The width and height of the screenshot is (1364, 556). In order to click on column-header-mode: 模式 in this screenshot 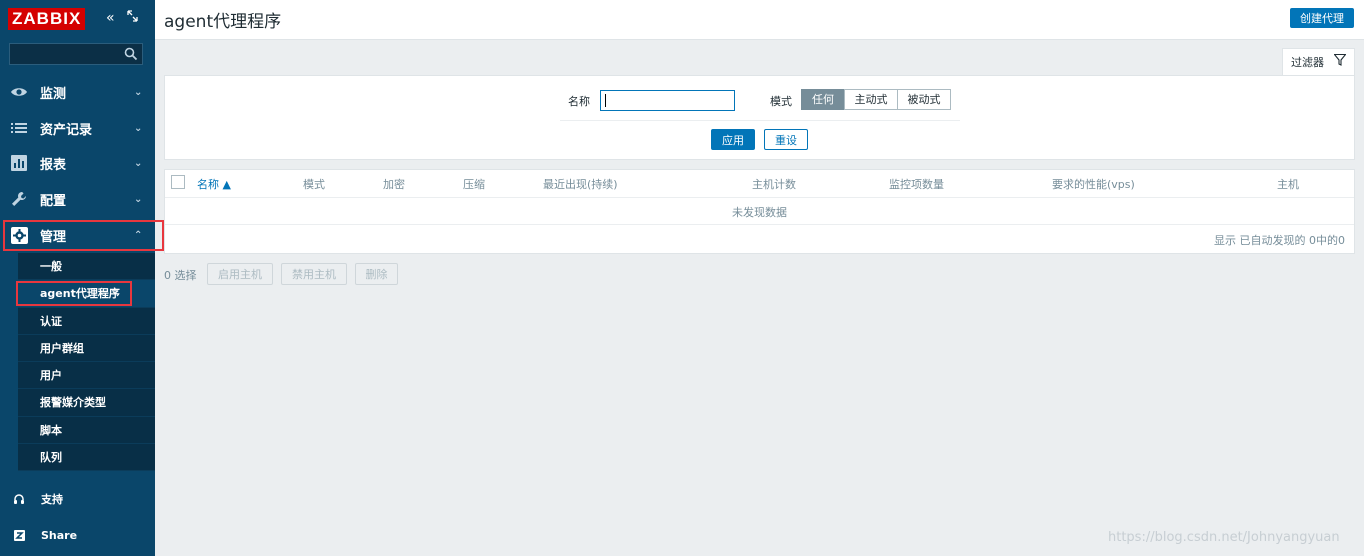, I will do `click(314, 184)`.